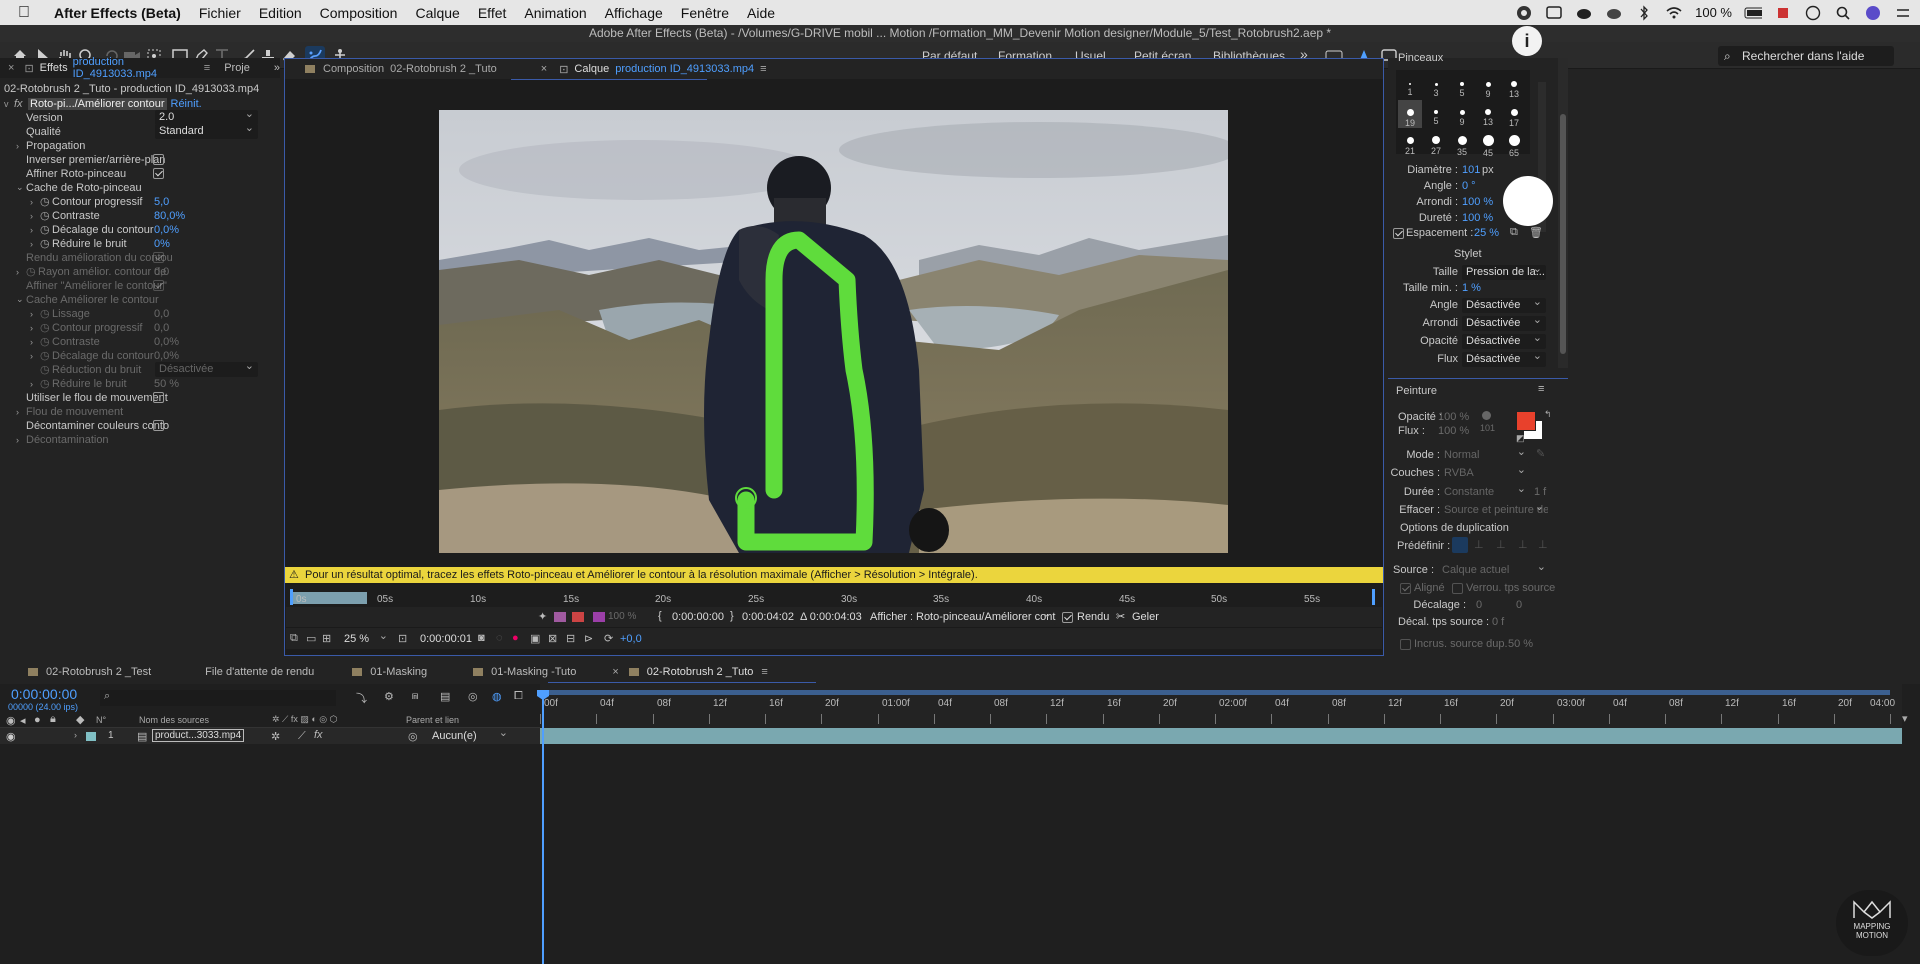 This screenshot has width=1920, height=964. Describe the element at coordinates (305, 719) in the screenshot. I see `switches-header-icons: ✲ ⟋ fx ▨ ◐ ◎ ⬡` at that location.